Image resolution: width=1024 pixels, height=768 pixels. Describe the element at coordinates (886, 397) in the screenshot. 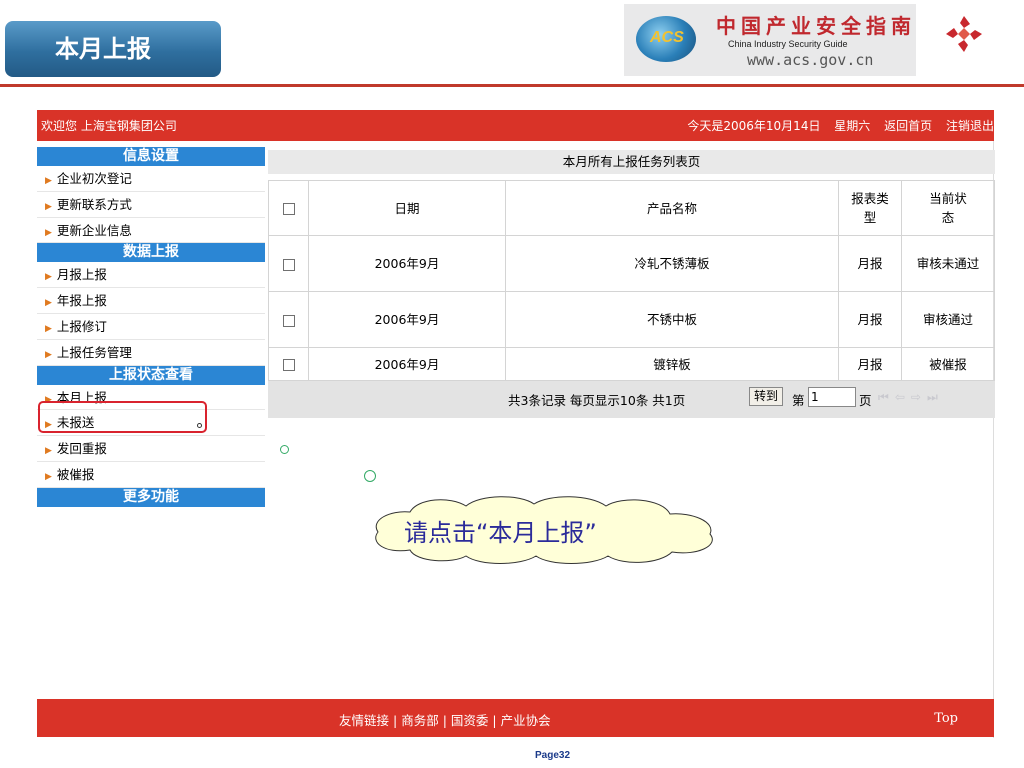

I see `first-page-icon: ⏮` at that location.